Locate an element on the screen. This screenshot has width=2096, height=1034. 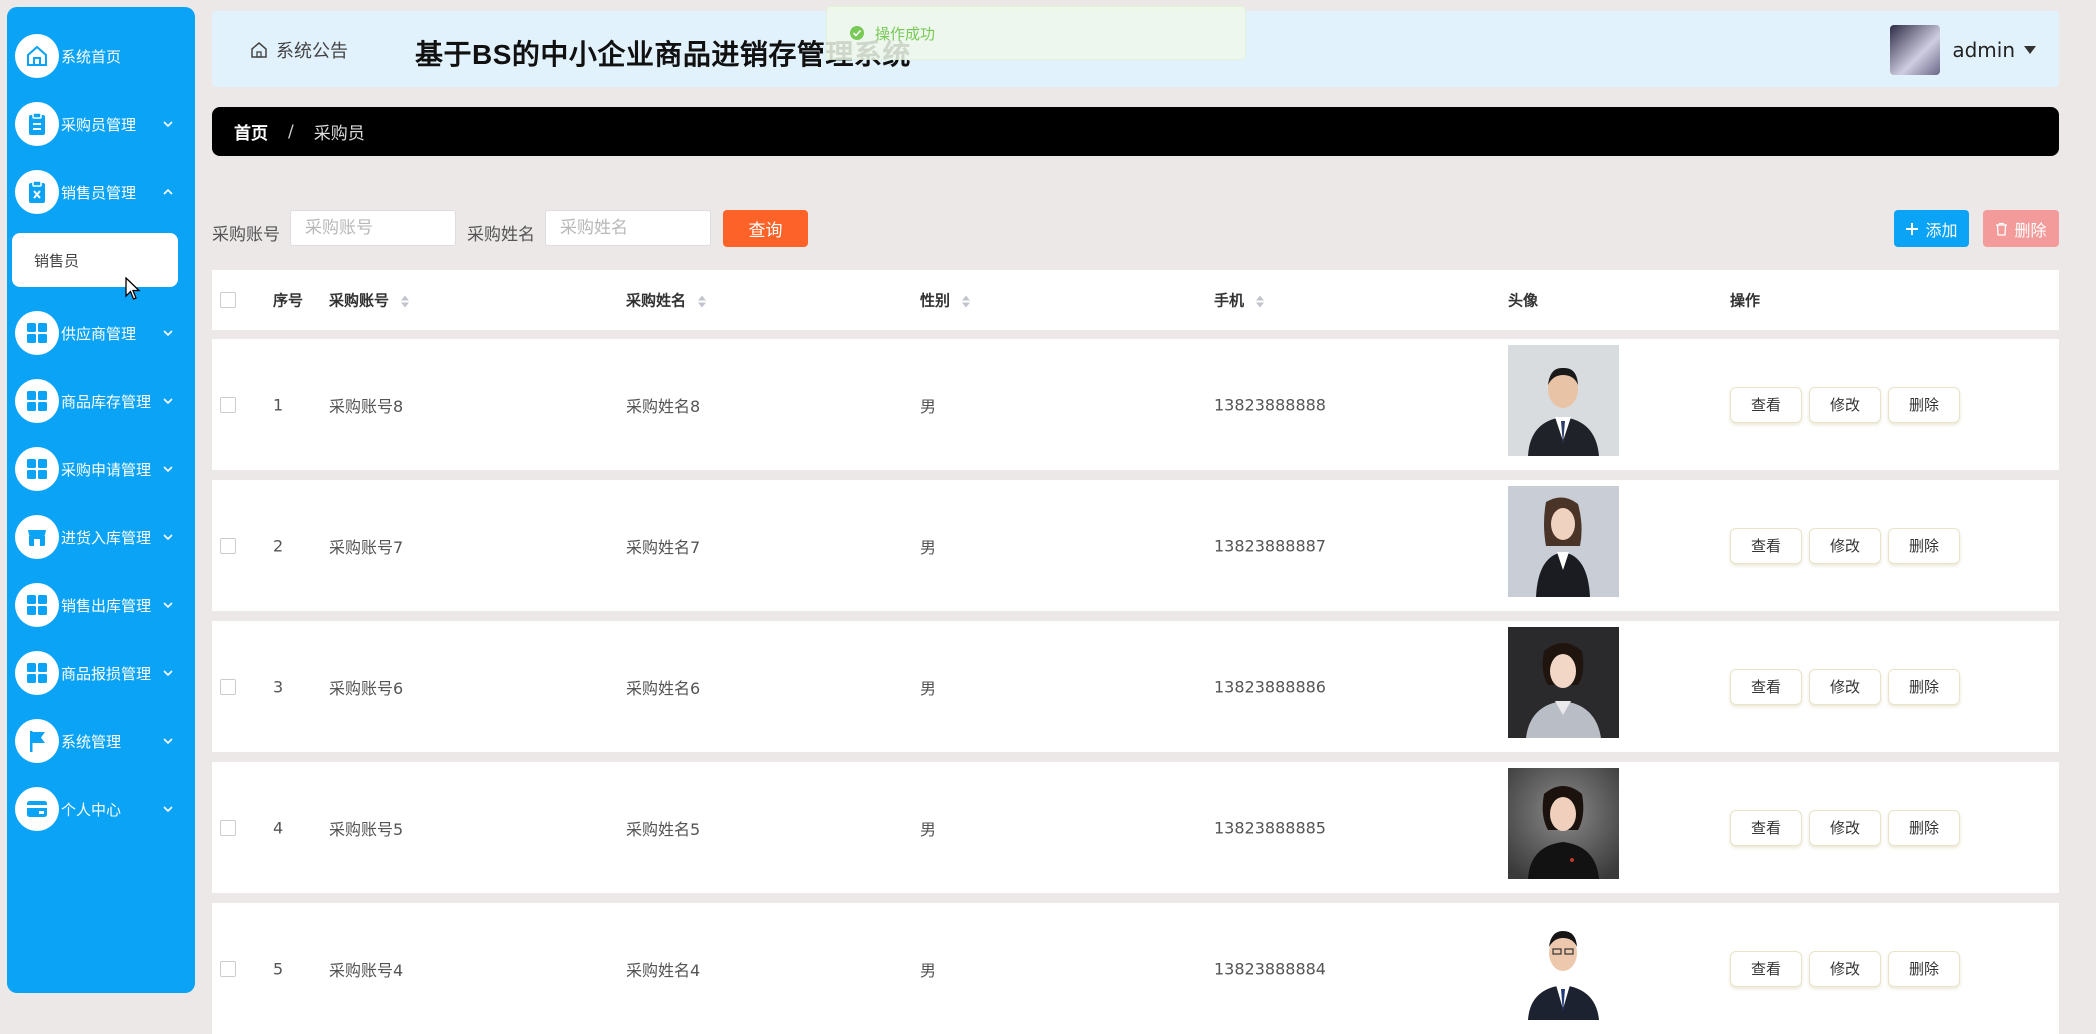
column-header-phone: 手机 is located at coordinates (1239, 300).